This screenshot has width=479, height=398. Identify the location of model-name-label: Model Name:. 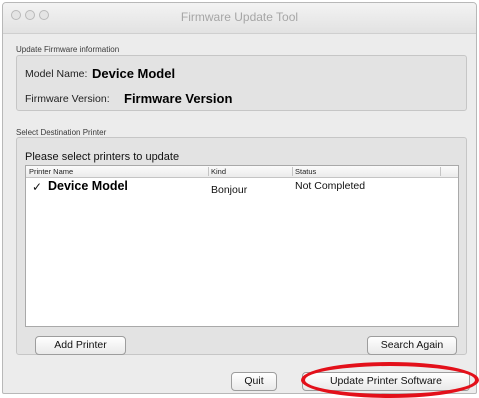
(56, 74).